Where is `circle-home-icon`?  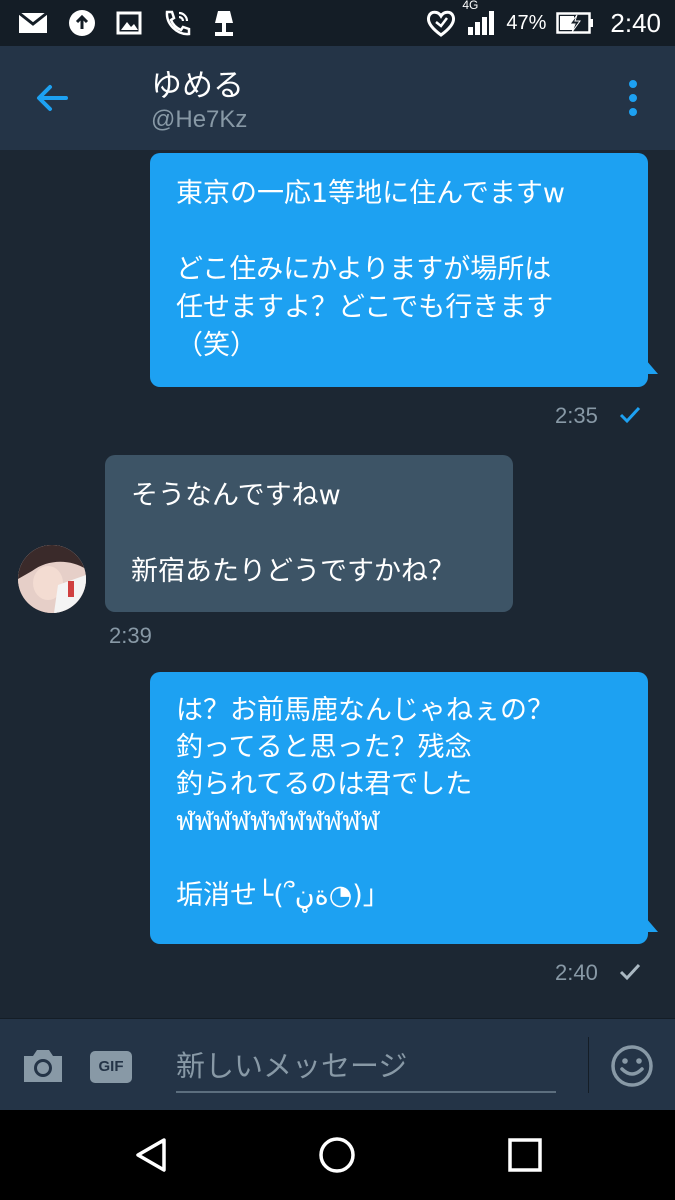
circle-home-icon is located at coordinates (337, 1155).